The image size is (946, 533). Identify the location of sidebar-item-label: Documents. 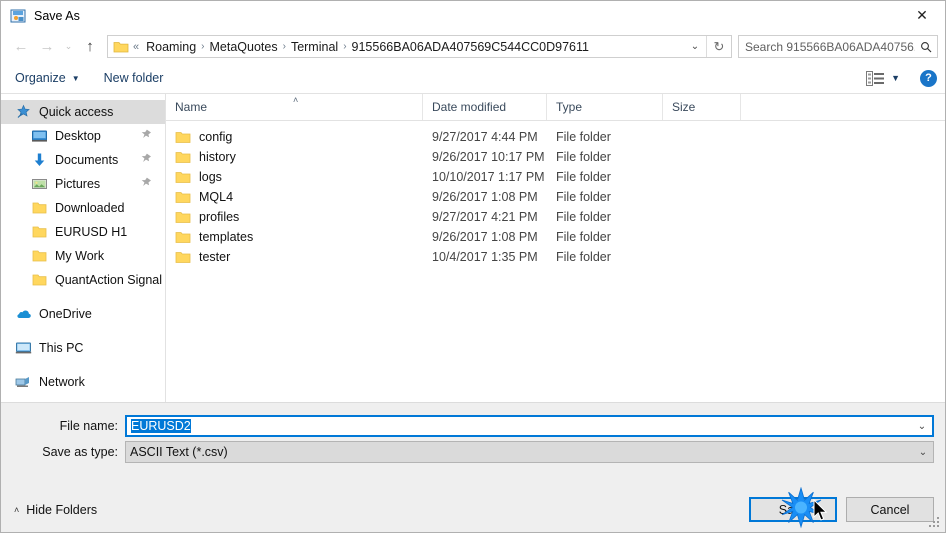
(87, 160).